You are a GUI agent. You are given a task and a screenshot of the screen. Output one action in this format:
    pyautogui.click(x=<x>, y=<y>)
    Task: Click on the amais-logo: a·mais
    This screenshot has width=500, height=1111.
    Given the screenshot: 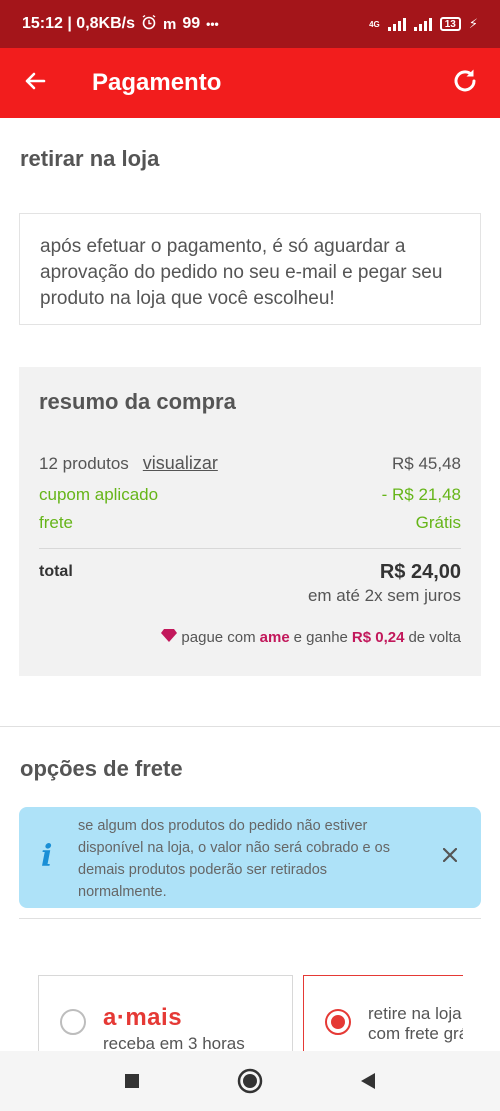 What is the action you would take?
    pyautogui.click(x=143, y=1017)
    